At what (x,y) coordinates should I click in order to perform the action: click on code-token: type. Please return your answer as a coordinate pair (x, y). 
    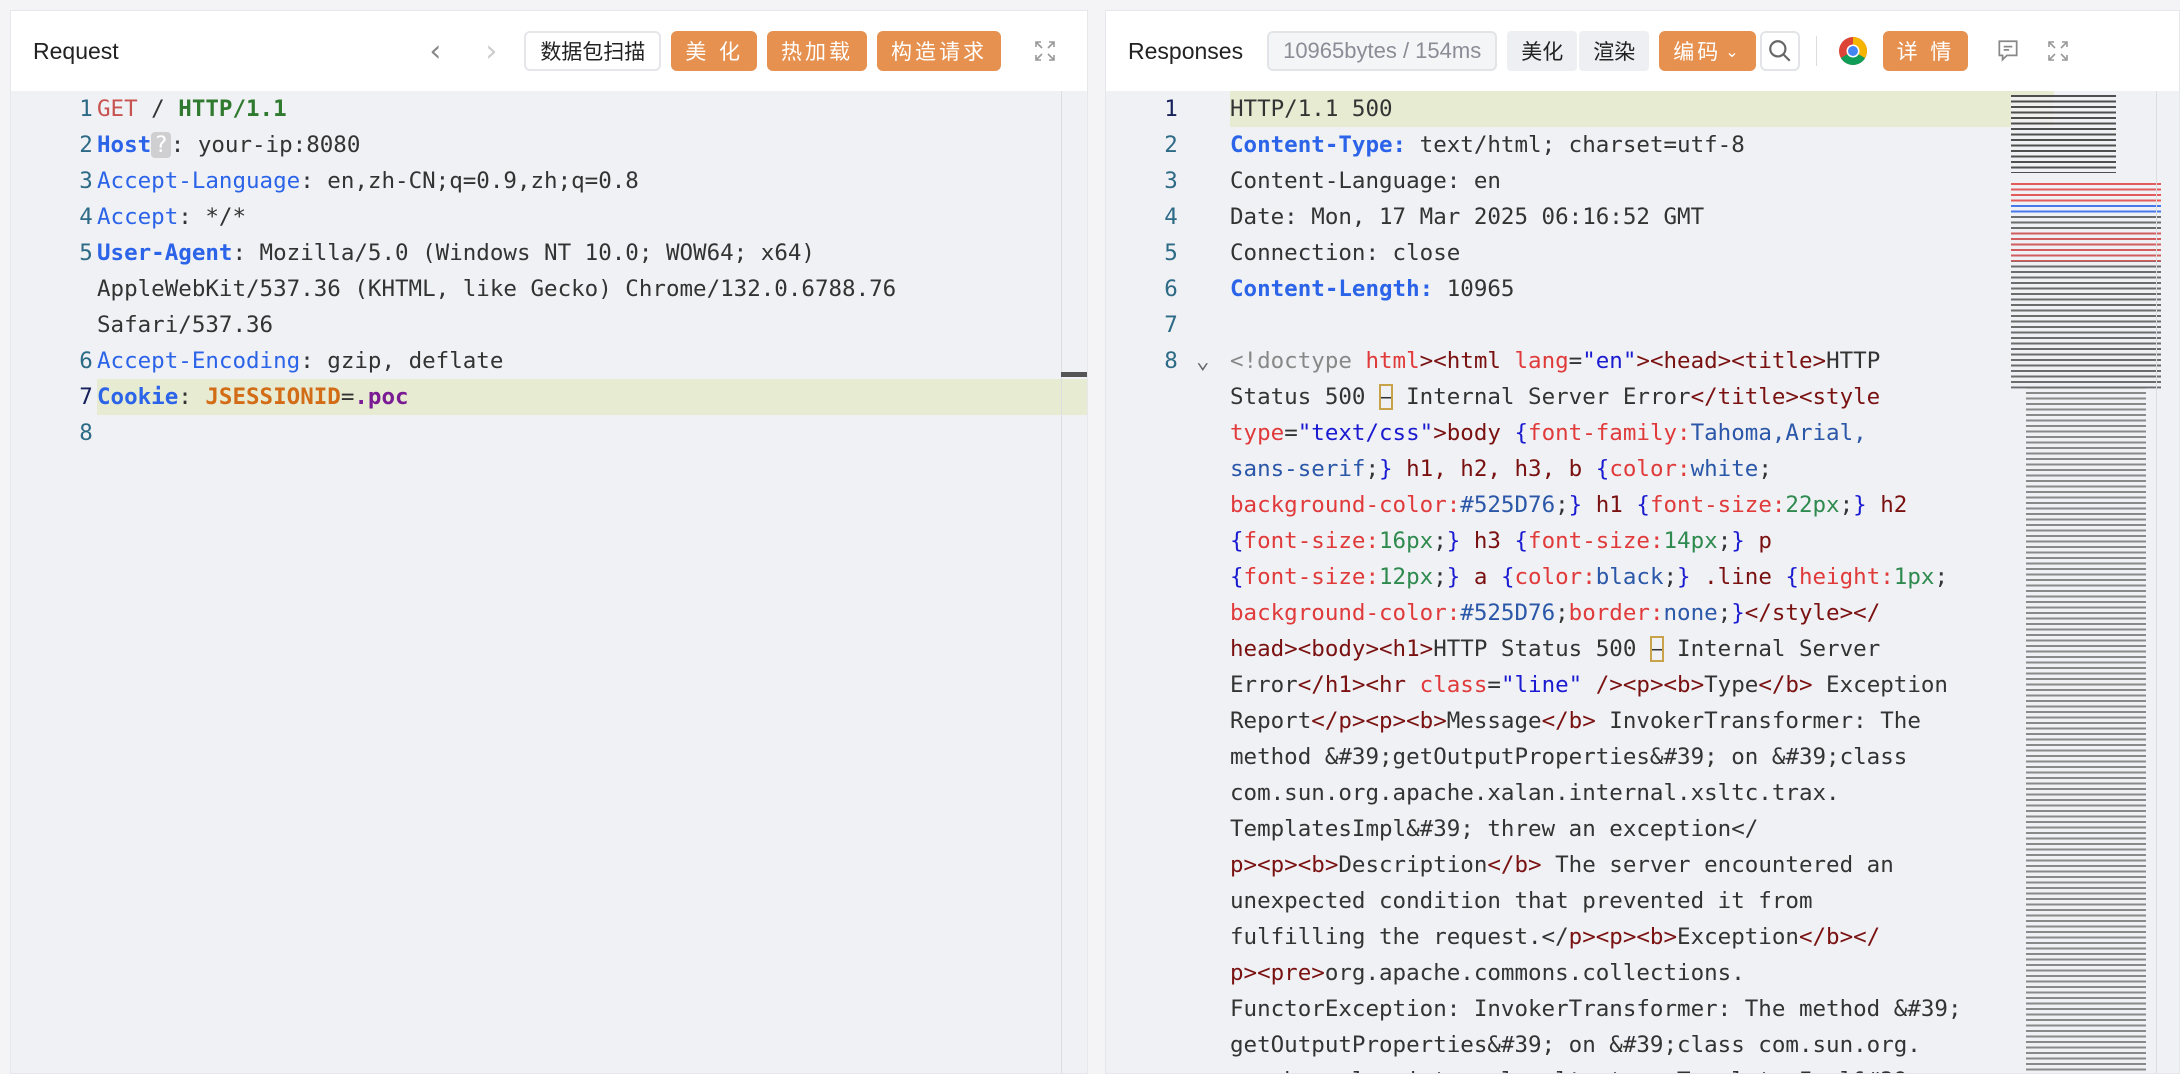
    Looking at the image, I should click on (1257, 433).